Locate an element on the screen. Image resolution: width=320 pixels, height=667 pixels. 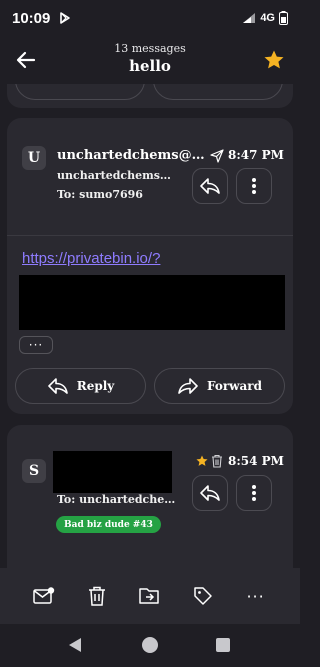
previous-reply-pill is located at coordinates (80, 92).